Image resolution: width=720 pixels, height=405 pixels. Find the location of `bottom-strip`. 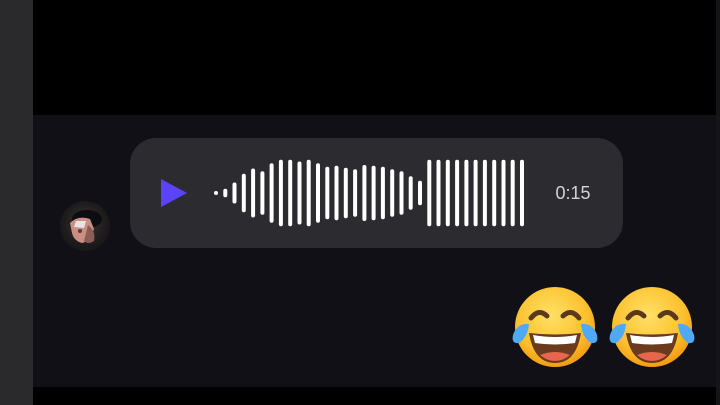

bottom-strip is located at coordinates (374, 396).